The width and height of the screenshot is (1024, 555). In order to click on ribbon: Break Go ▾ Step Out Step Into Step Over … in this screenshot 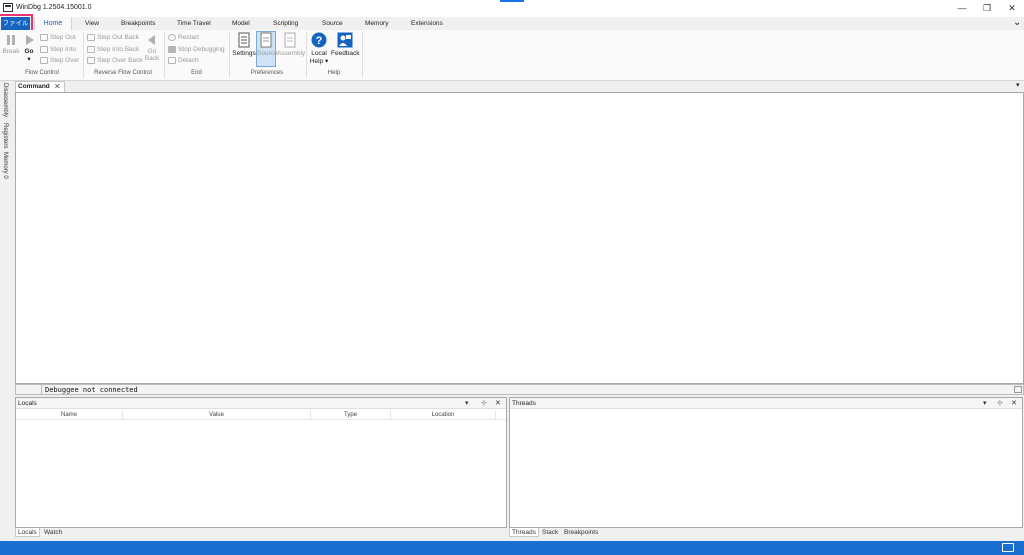, I will do `click(512, 55)`.